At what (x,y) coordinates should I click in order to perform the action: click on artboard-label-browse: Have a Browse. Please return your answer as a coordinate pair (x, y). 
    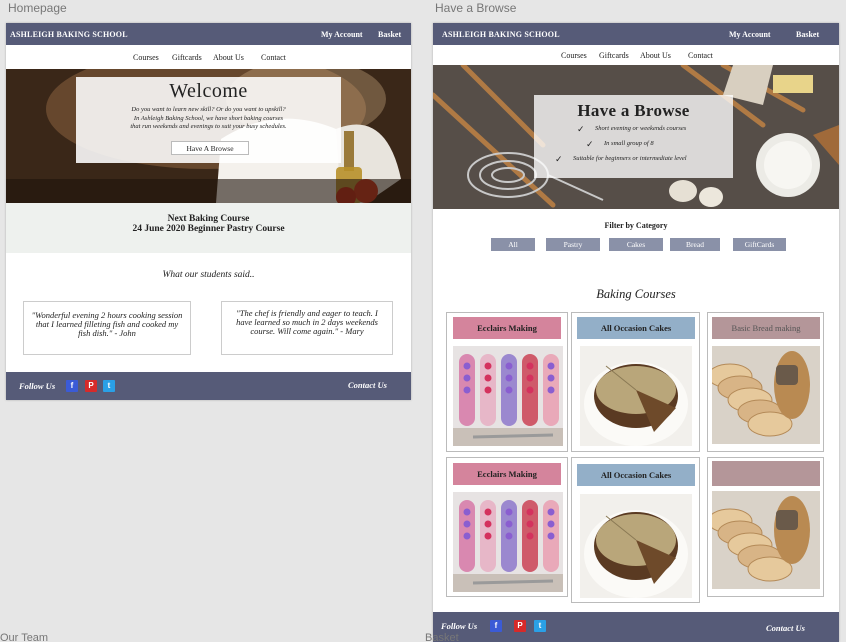
    Looking at the image, I should click on (476, 8).